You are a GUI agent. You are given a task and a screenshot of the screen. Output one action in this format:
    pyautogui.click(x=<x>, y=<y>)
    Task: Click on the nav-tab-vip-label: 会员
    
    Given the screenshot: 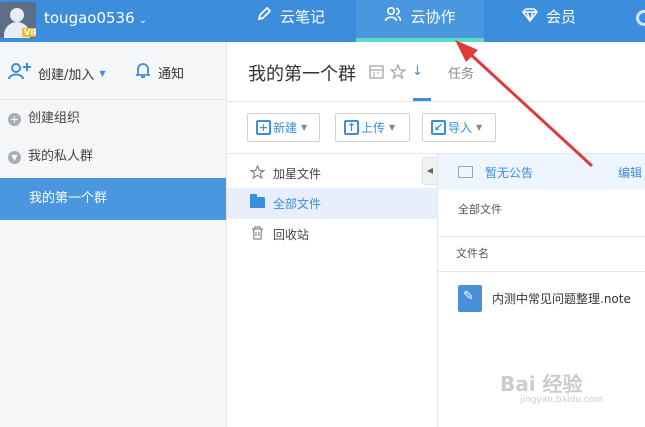 What is the action you would take?
    pyautogui.click(x=561, y=17)
    